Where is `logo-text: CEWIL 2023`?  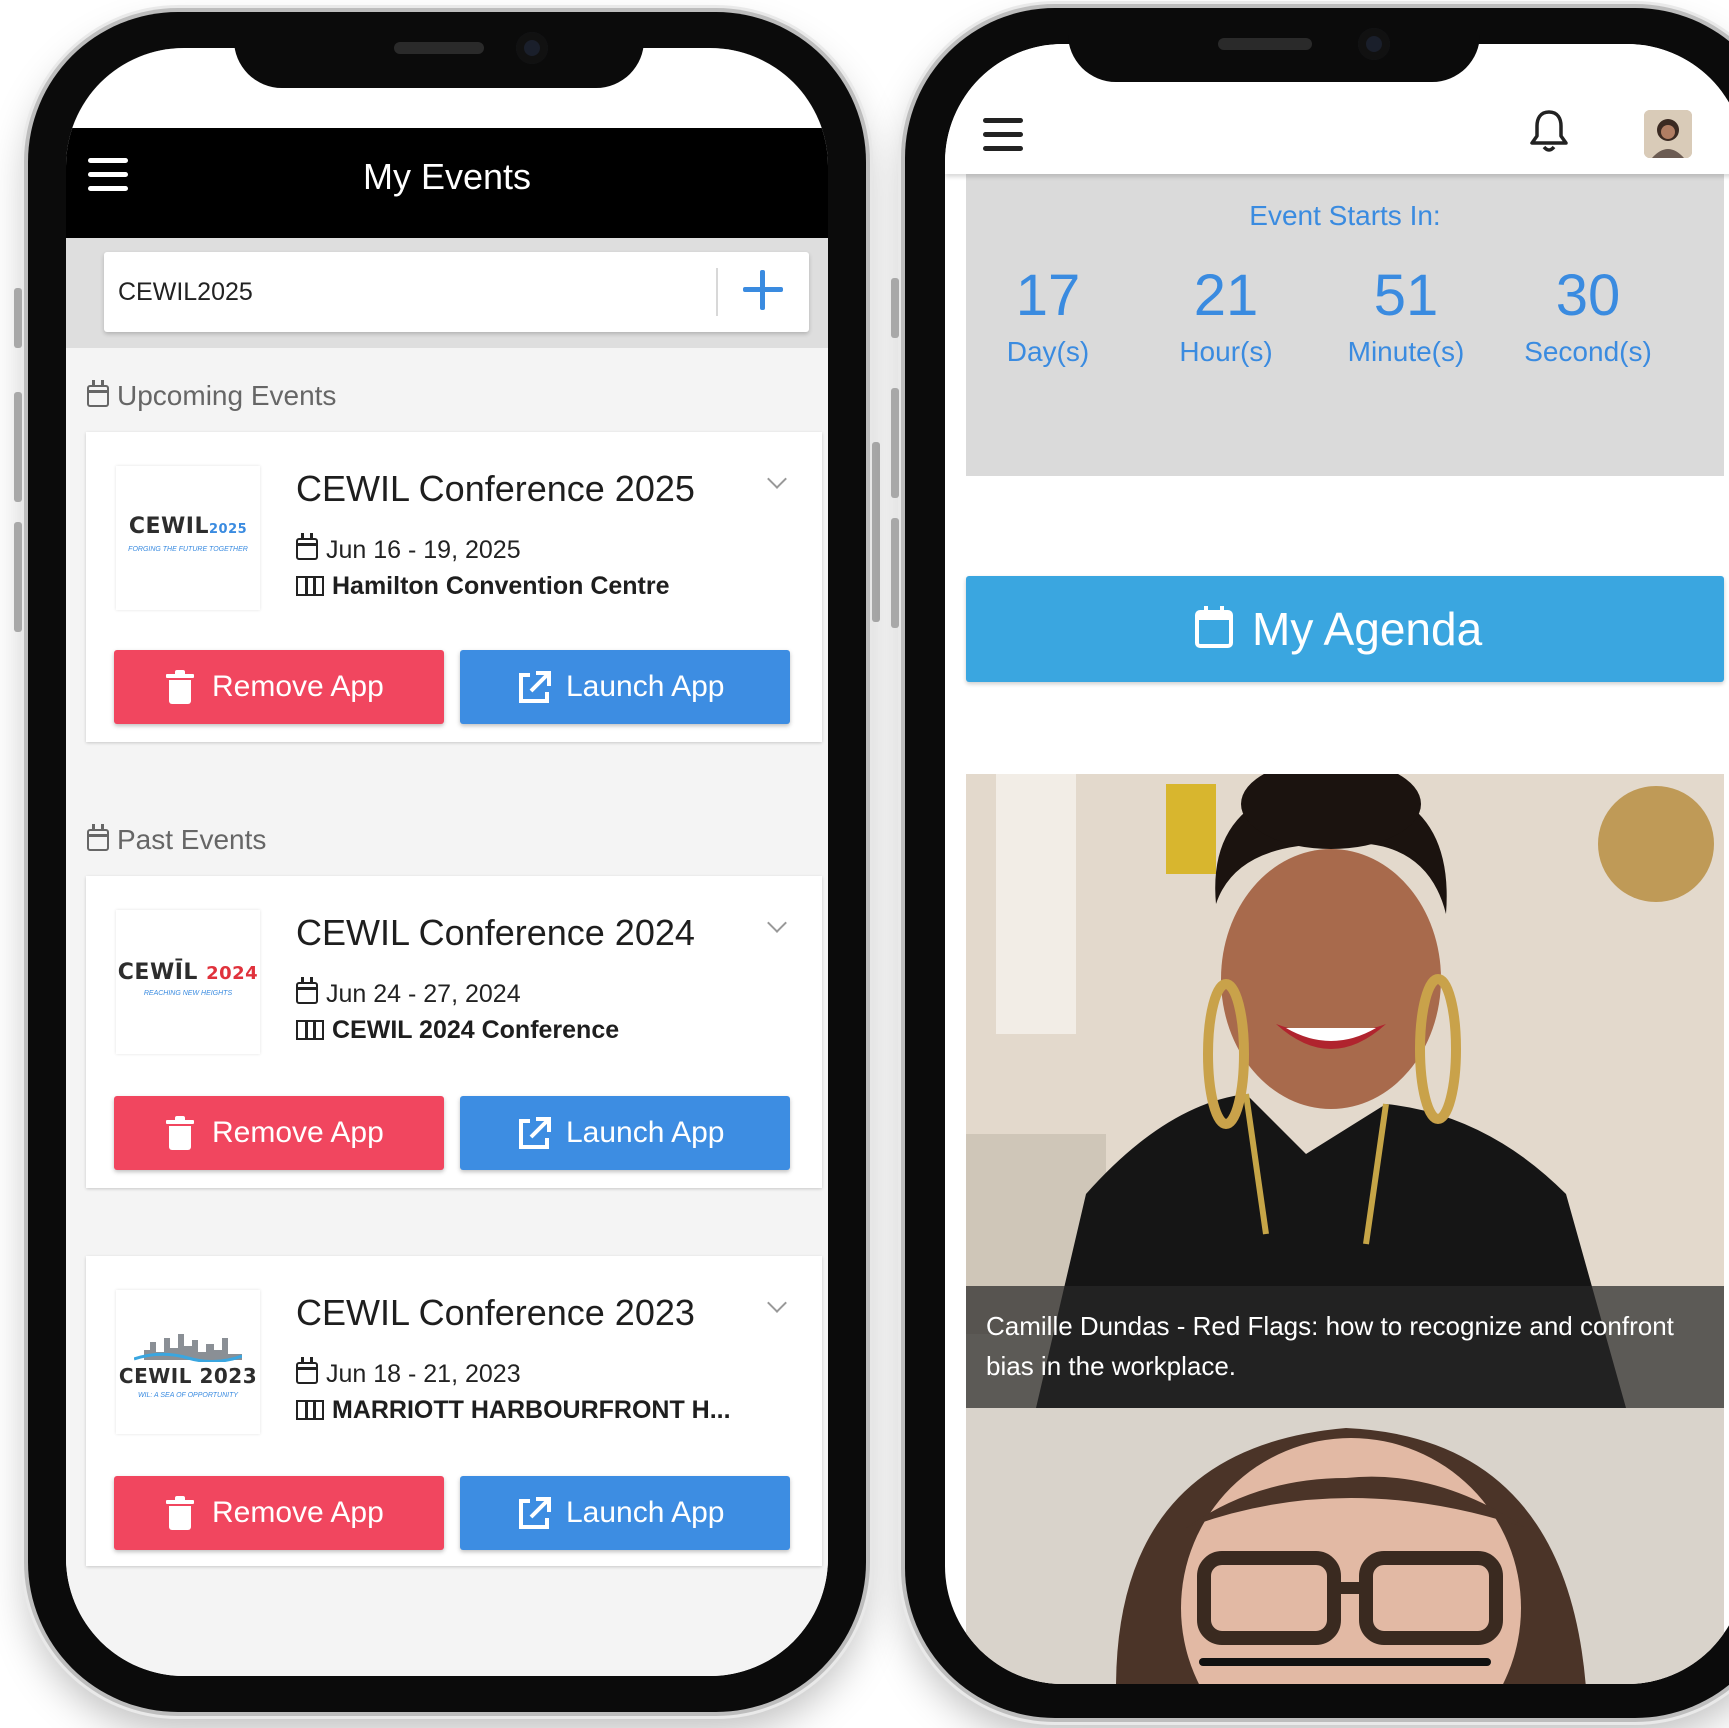
logo-text: CEWIL 2023 is located at coordinates (188, 1376).